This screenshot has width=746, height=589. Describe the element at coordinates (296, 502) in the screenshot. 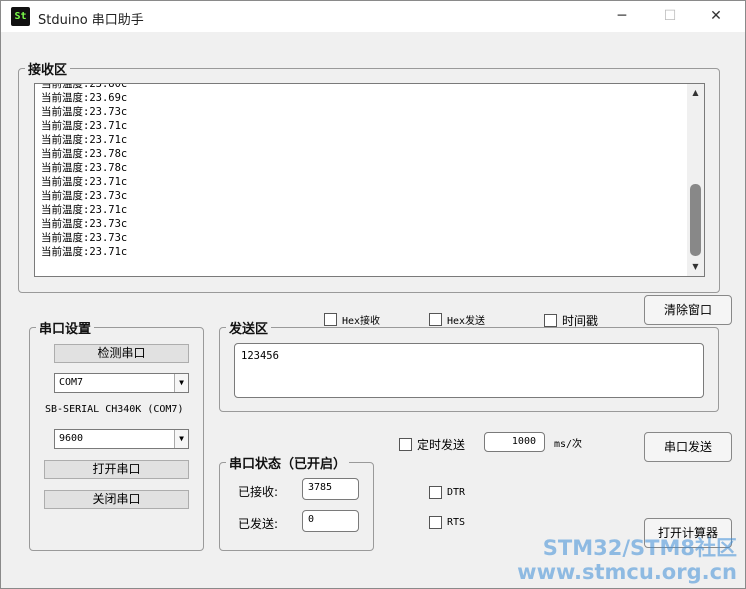

I see `status-group: 串口状态（已开启）` at that location.